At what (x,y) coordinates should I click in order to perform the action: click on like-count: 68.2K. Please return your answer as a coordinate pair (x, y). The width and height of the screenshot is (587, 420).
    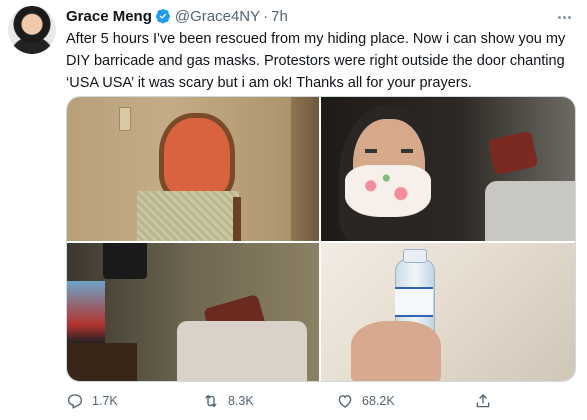
    Looking at the image, I should click on (378, 401).